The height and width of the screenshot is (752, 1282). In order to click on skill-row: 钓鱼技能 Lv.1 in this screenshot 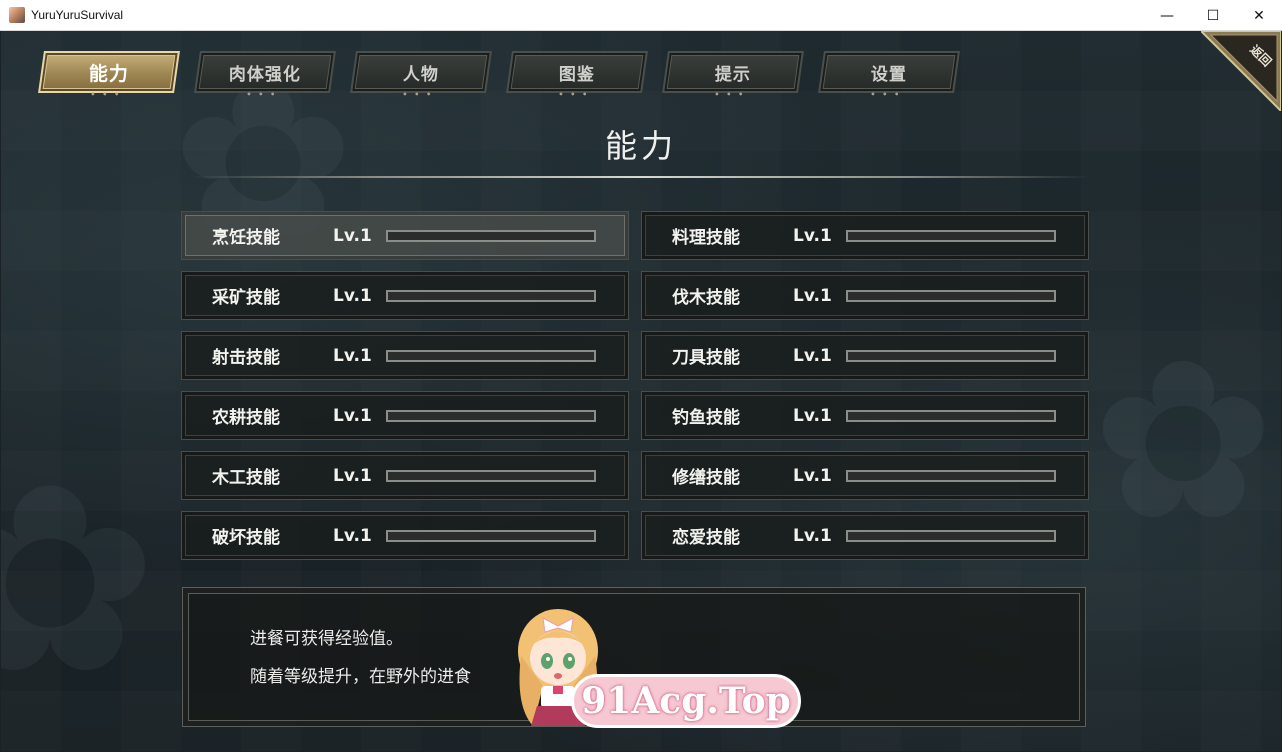, I will do `click(865, 415)`.